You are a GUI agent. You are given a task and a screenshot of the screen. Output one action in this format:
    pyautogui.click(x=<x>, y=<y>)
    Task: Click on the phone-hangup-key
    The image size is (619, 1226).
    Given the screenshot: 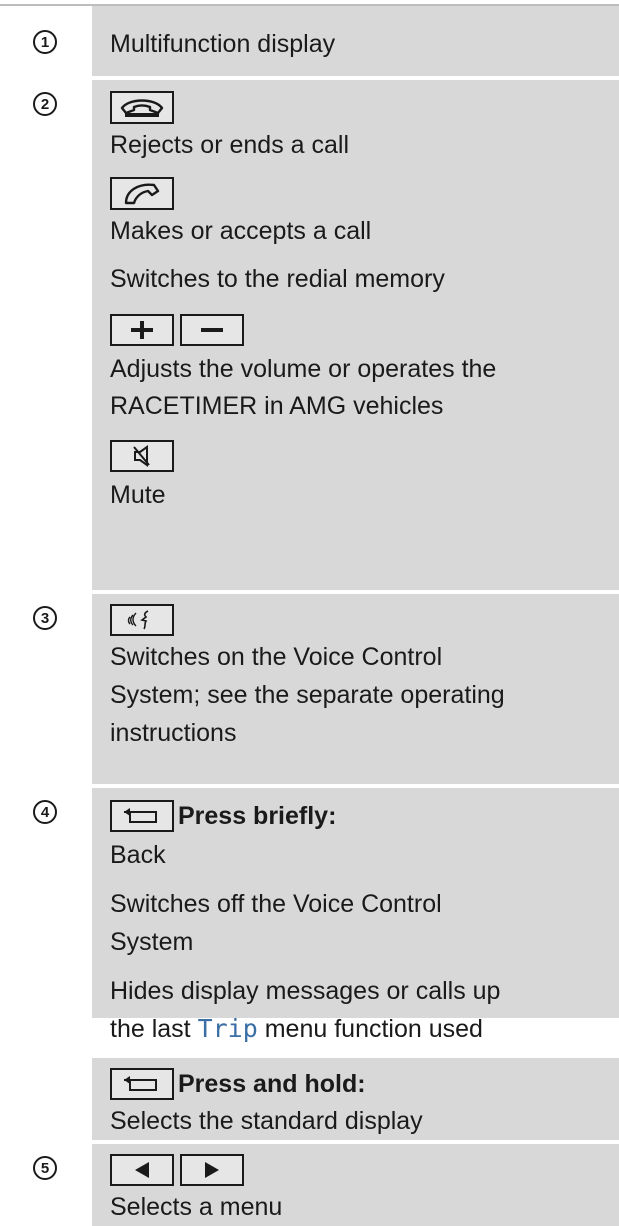 What is the action you would take?
    pyautogui.click(x=142, y=107)
    